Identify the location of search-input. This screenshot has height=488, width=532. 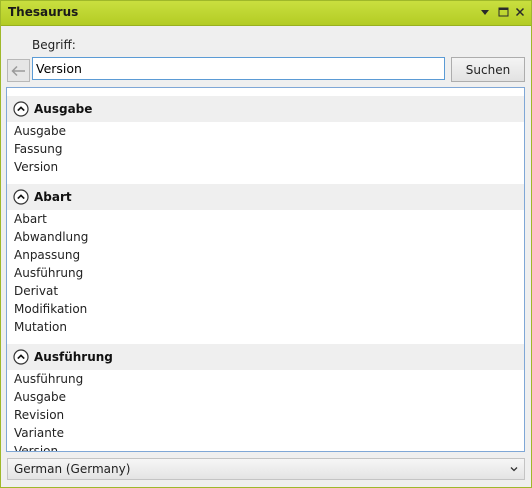
(238, 68).